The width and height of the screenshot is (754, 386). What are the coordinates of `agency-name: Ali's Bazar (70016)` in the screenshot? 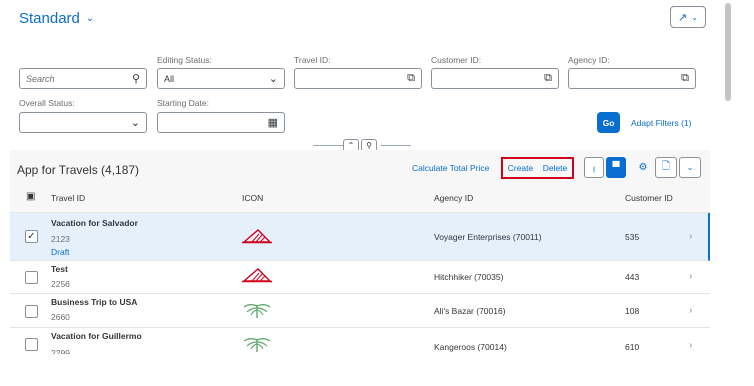 It's located at (470, 311).